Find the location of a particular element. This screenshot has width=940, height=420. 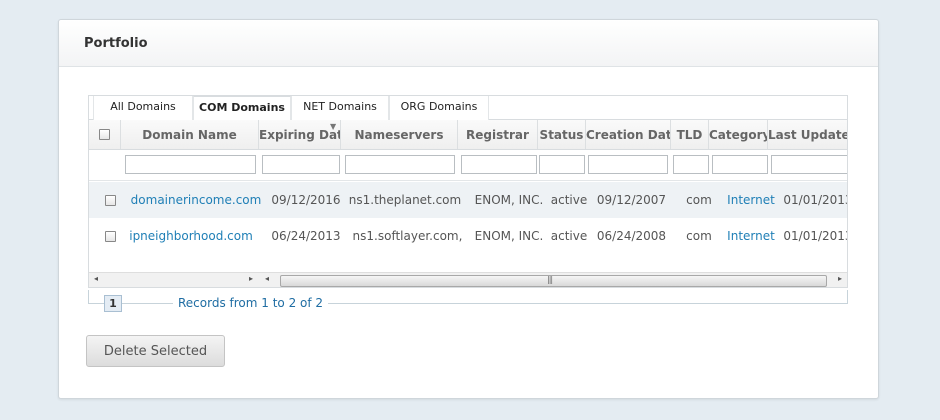

nameservers-cell: ns1.softlayer.com, is located at coordinates (407, 236).